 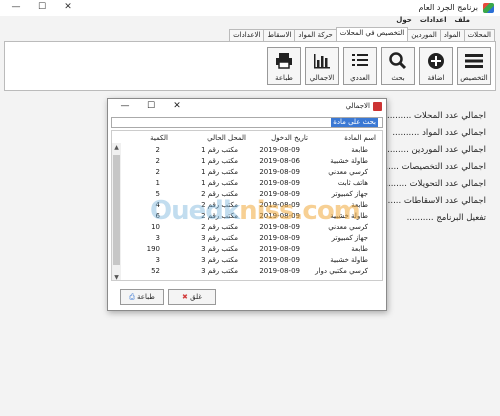 What do you see at coordinates (448, 7) in the screenshot?
I see `window-title: برنامج الجرد العام` at bounding box center [448, 7].